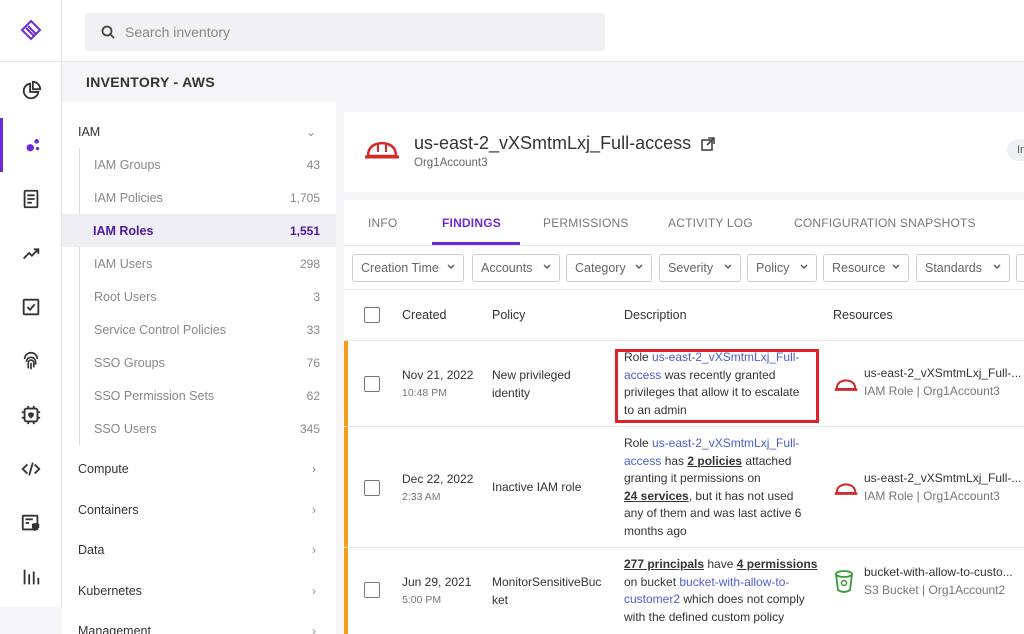  What do you see at coordinates (863, 315) in the screenshot?
I see `column-header-resources: Resources` at bounding box center [863, 315].